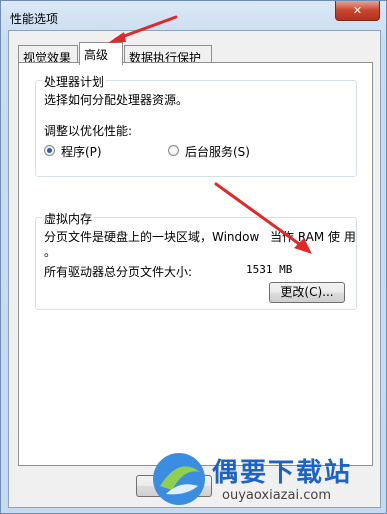 The height and width of the screenshot is (514, 387). What do you see at coordinates (193, 16) in the screenshot?
I see `title-bar: 性能选项 ✕` at bounding box center [193, 16].